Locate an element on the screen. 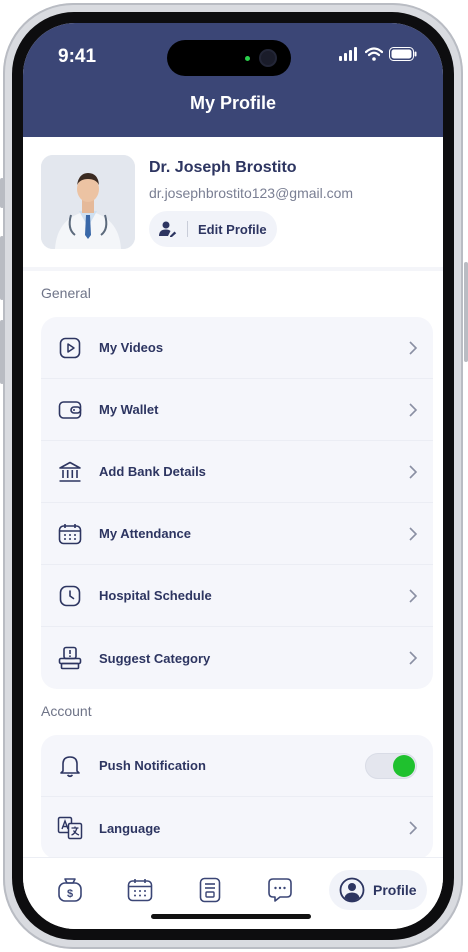  push-notification-toggle is located at coordinates (391, 765).